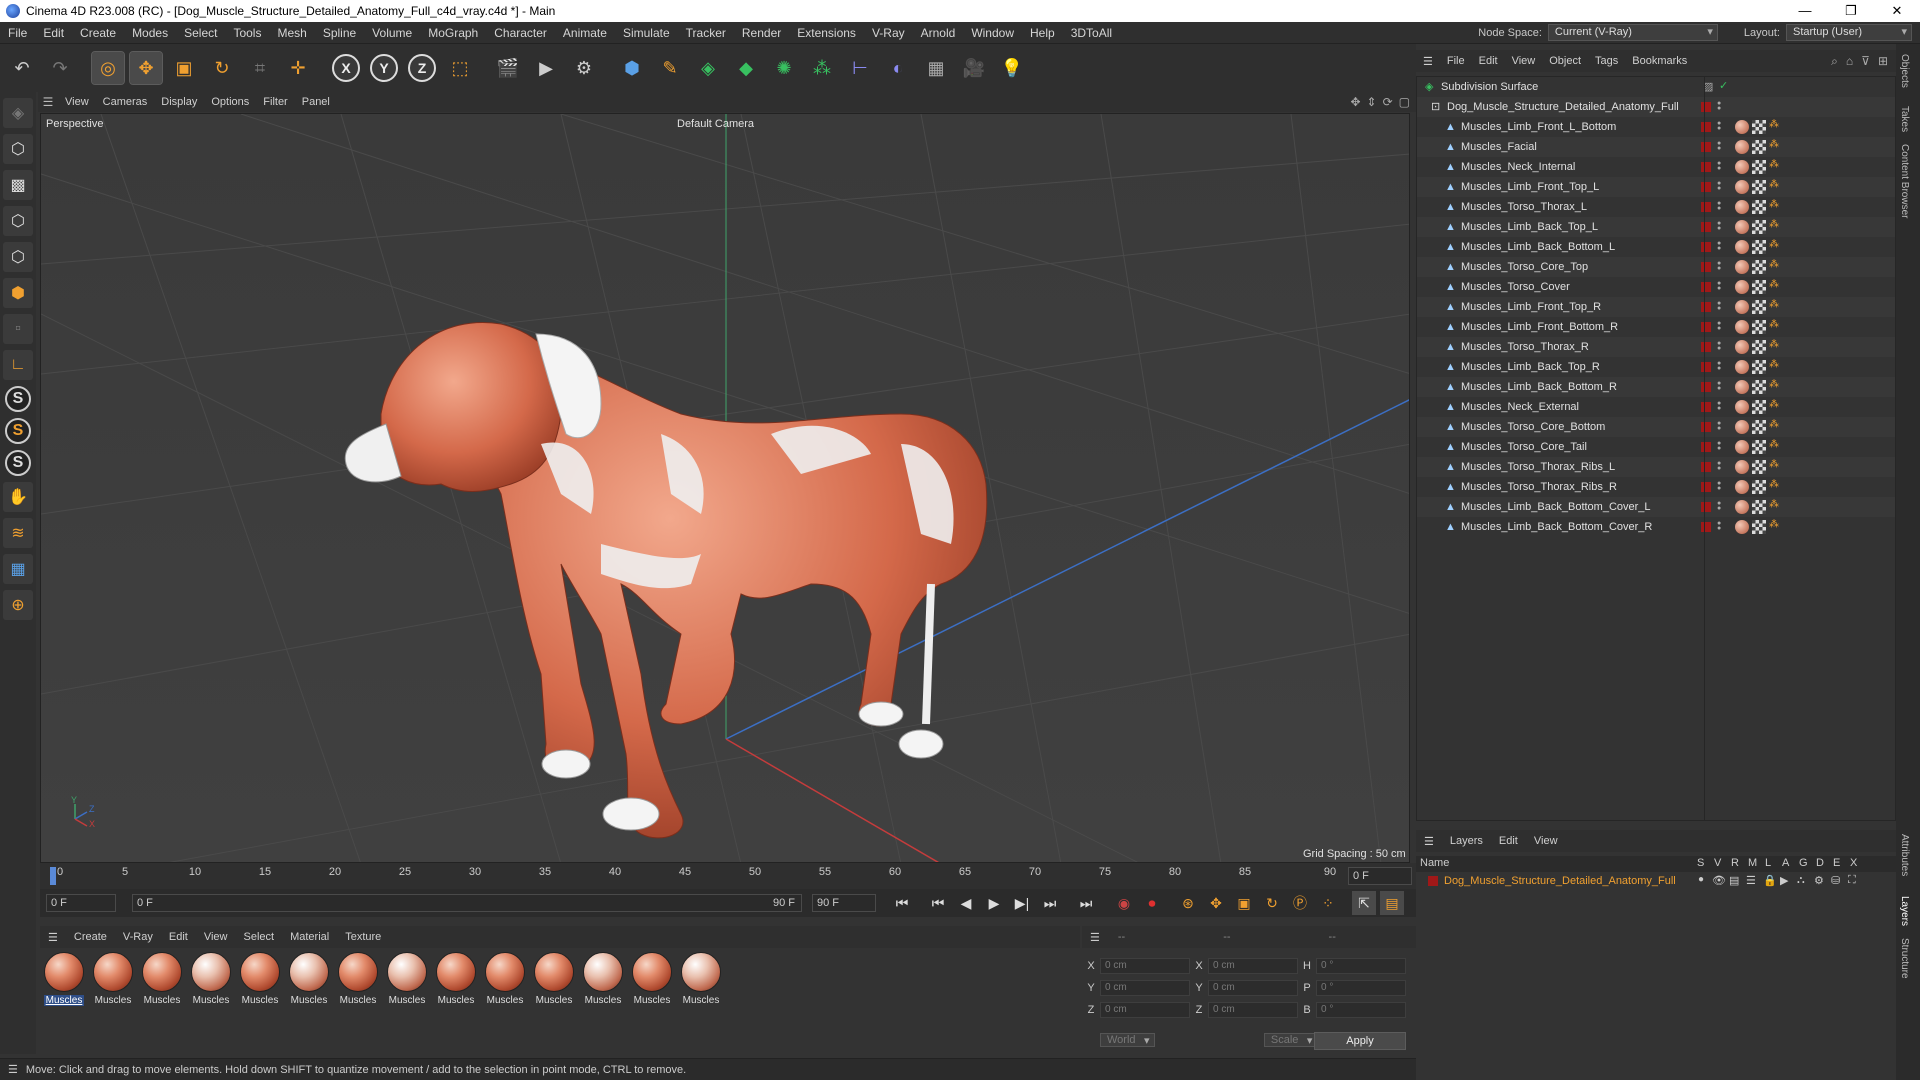 Image resolution: width=1920 pixels, height=1080 pixels. Describe the element at coordinates (1656, 307) in the screenshot. I see `object-row: ▲ Muscles_Limb_Front_Top_R ● ● ⁂` at that location.